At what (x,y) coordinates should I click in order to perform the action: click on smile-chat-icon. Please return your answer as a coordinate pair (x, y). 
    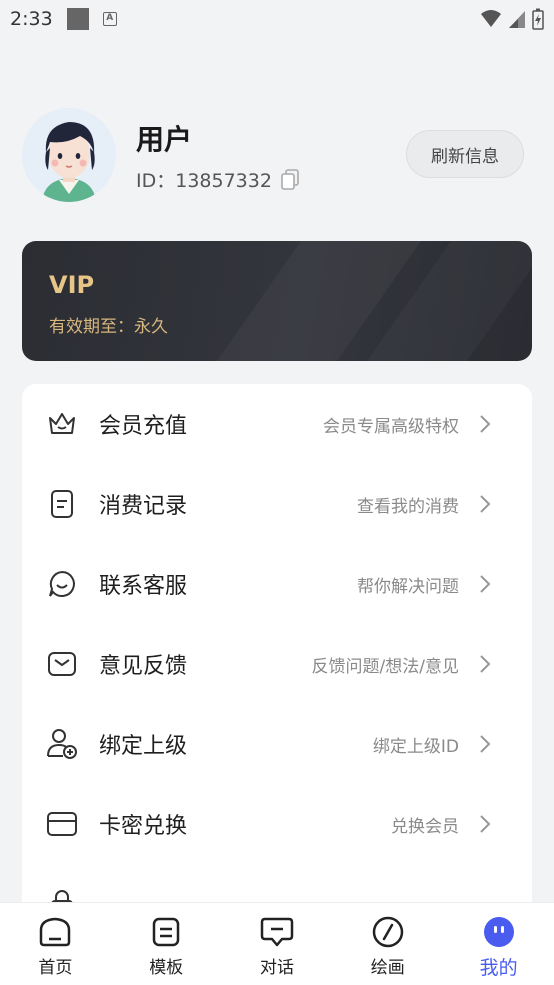
    Looking at the image, I should click on (62, 584).